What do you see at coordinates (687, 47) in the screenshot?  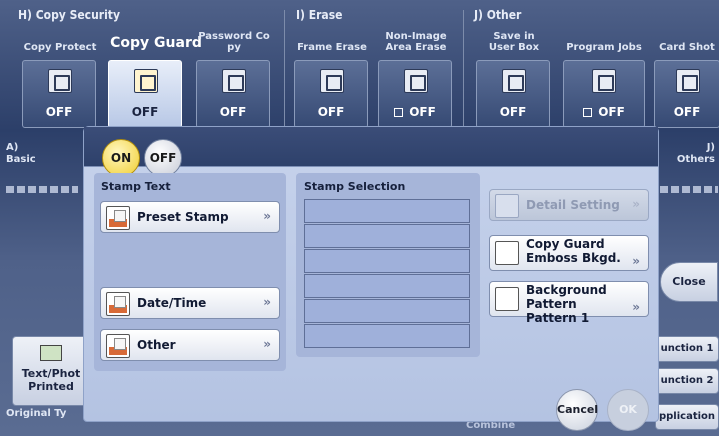 I see `fn-label-card-shot: Card Shot` at bounding box center [687, 47].